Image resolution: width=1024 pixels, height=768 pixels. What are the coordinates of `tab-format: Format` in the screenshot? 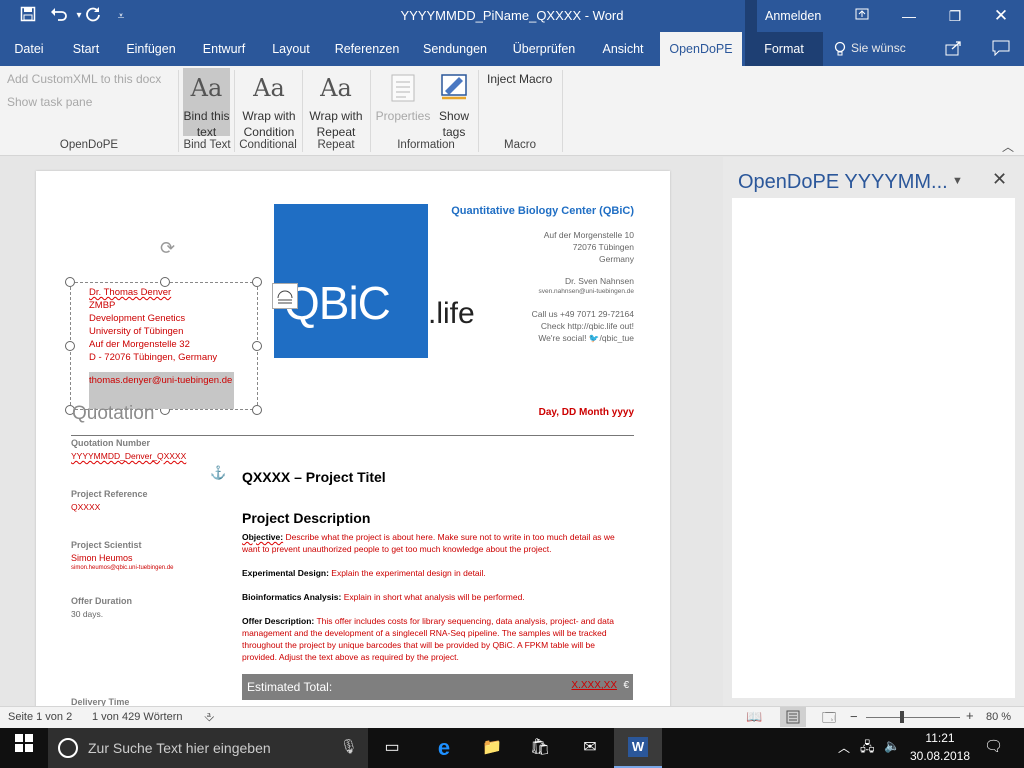 It's located at (784, 49).